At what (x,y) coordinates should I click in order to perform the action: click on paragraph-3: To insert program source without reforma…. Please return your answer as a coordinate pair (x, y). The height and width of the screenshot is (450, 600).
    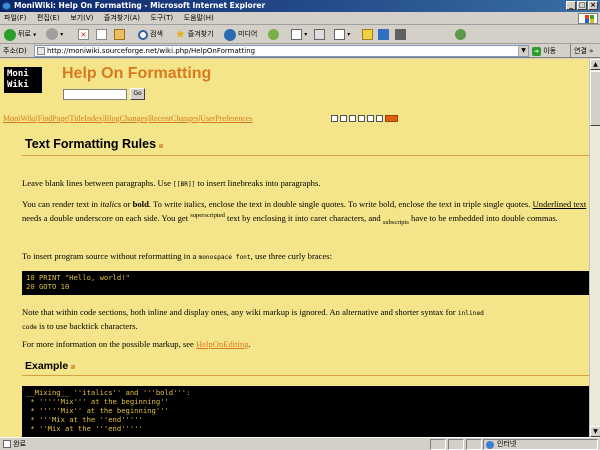
    Looking at the image, I should click on (305, 257).